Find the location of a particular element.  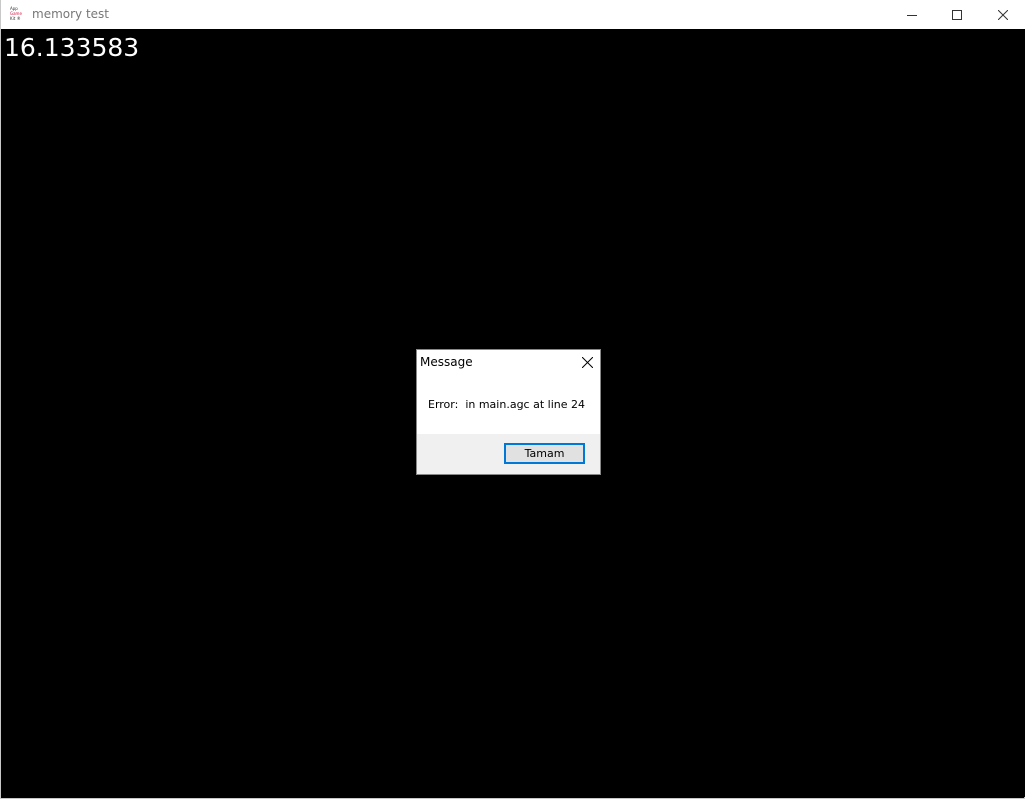

dialog-close-button is located at coordinates (587, 362).